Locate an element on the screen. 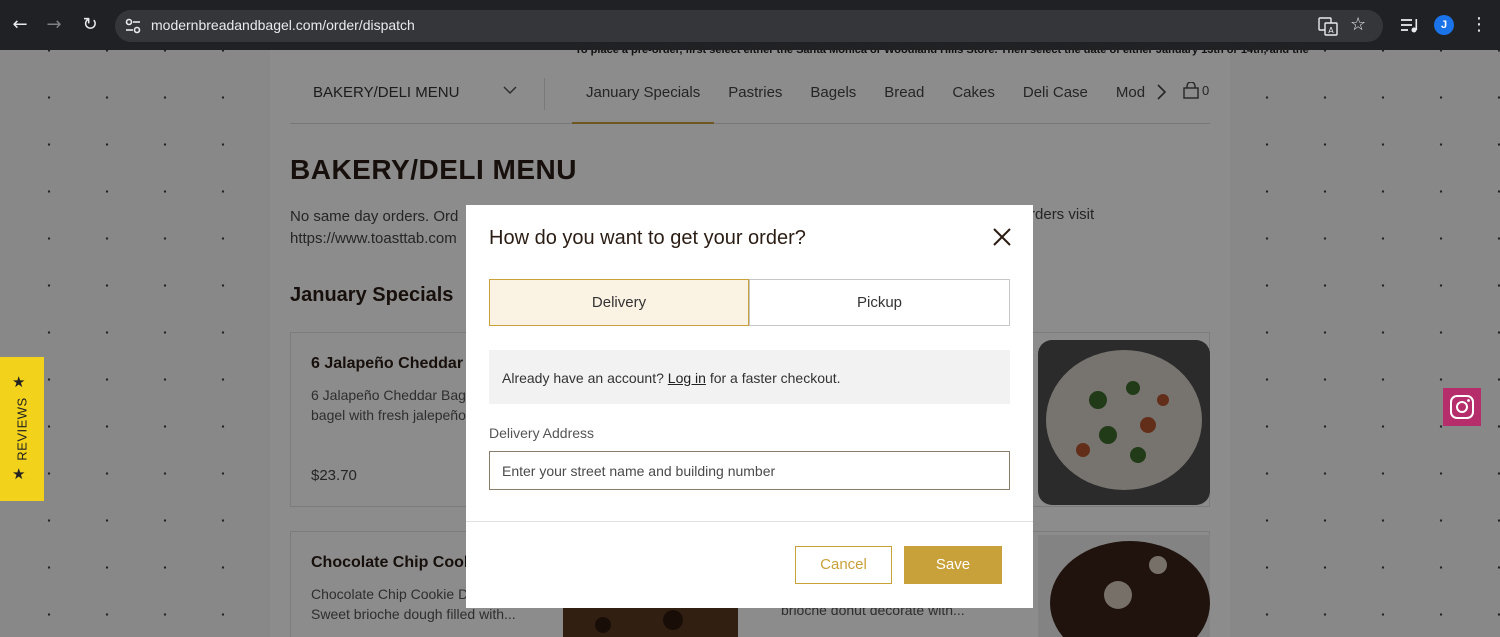 Image resolution: width=1500 pixels, height=637 pixels. reviews-label: REVIEWS is located at coordinates (22, 429).